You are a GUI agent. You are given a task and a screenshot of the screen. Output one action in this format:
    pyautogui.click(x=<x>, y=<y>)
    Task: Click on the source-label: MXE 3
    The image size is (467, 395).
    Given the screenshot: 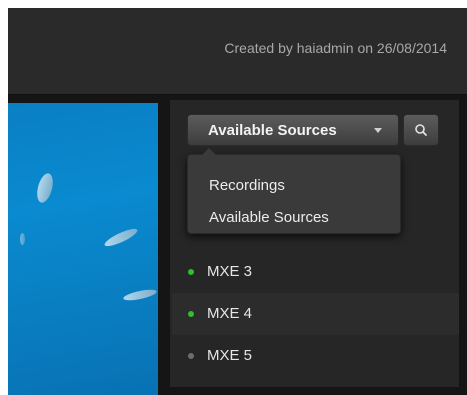 What is the action you would take?
    pyautogui.click(x=230, y=271)
    